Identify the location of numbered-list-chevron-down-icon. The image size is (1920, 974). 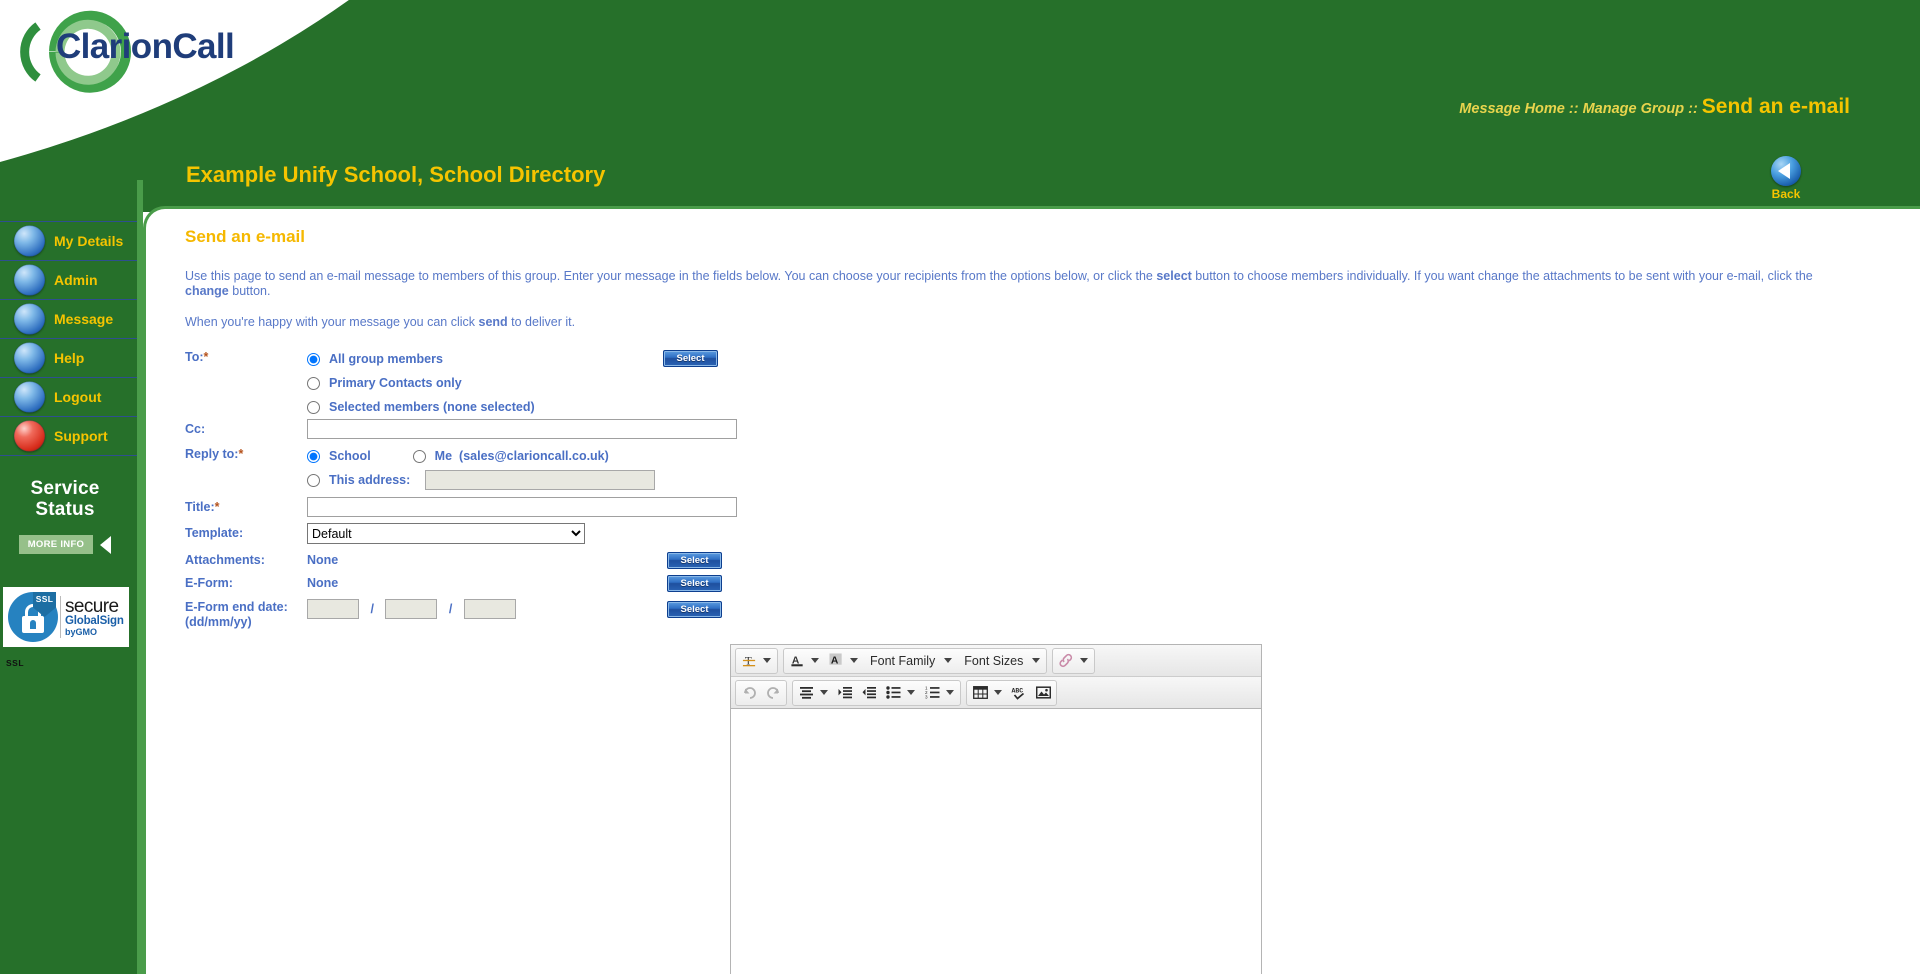
(950, 692).